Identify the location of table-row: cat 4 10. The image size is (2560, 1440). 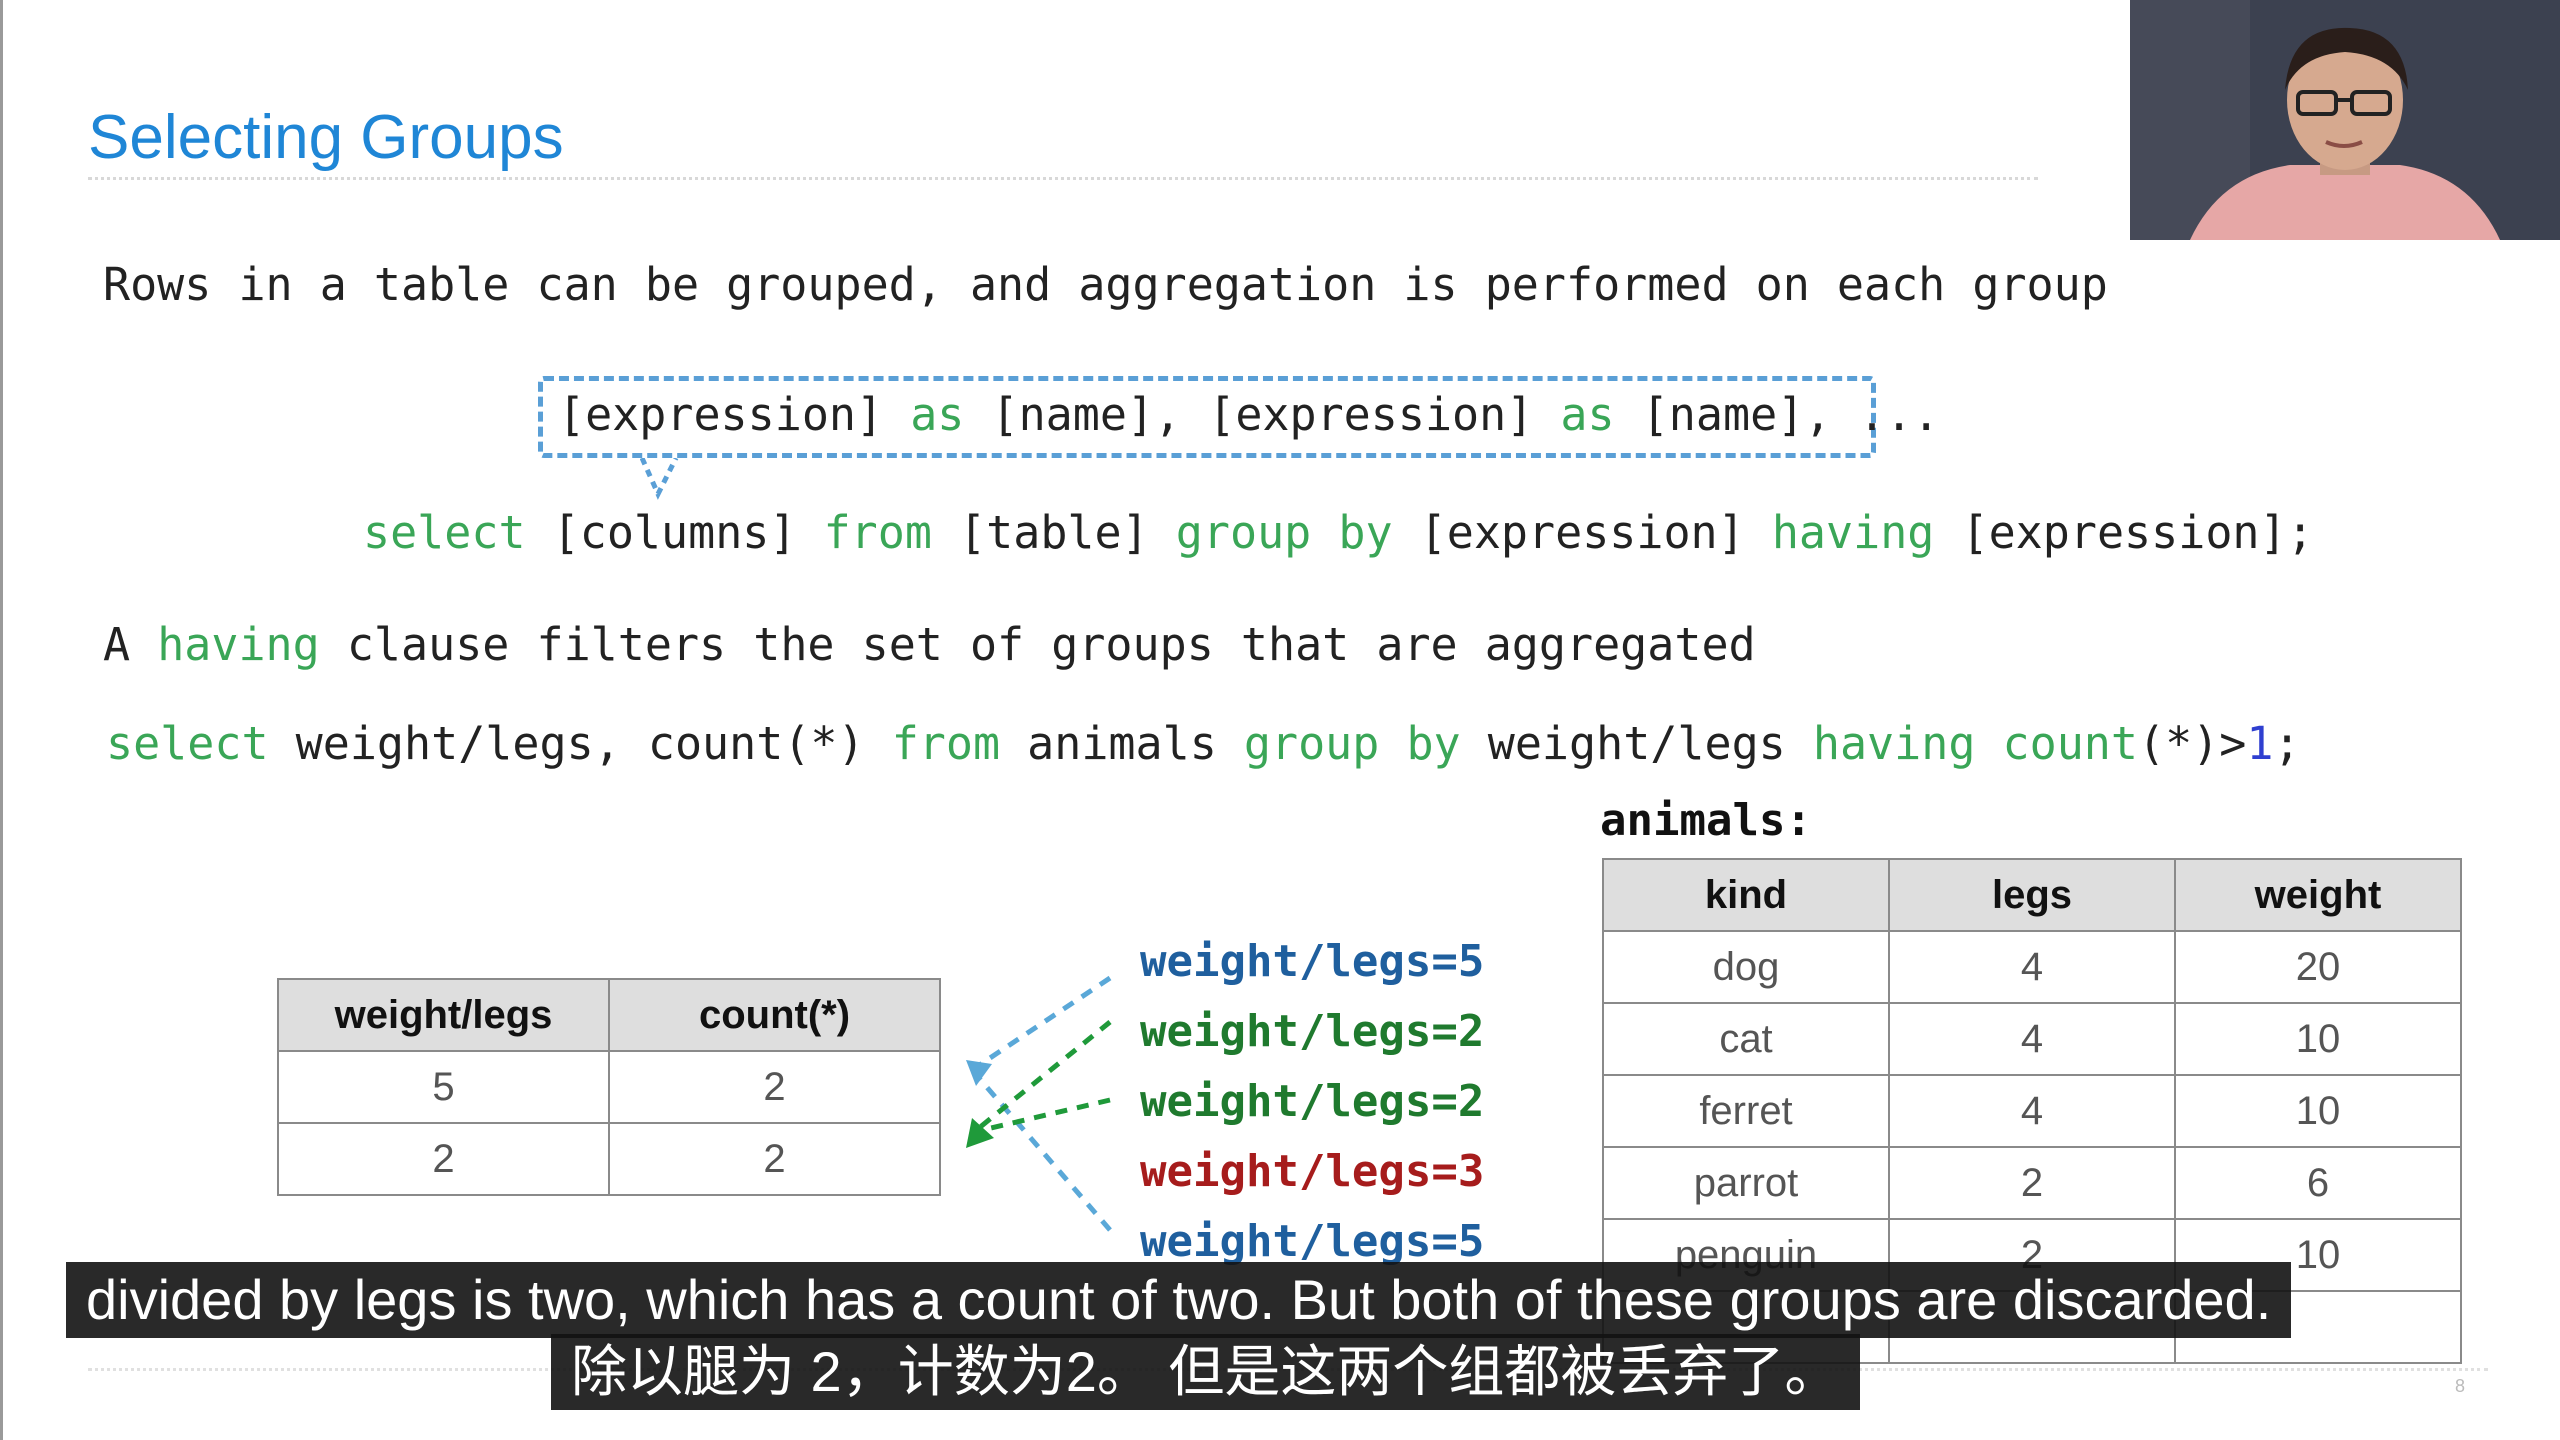
(2032, 1039).